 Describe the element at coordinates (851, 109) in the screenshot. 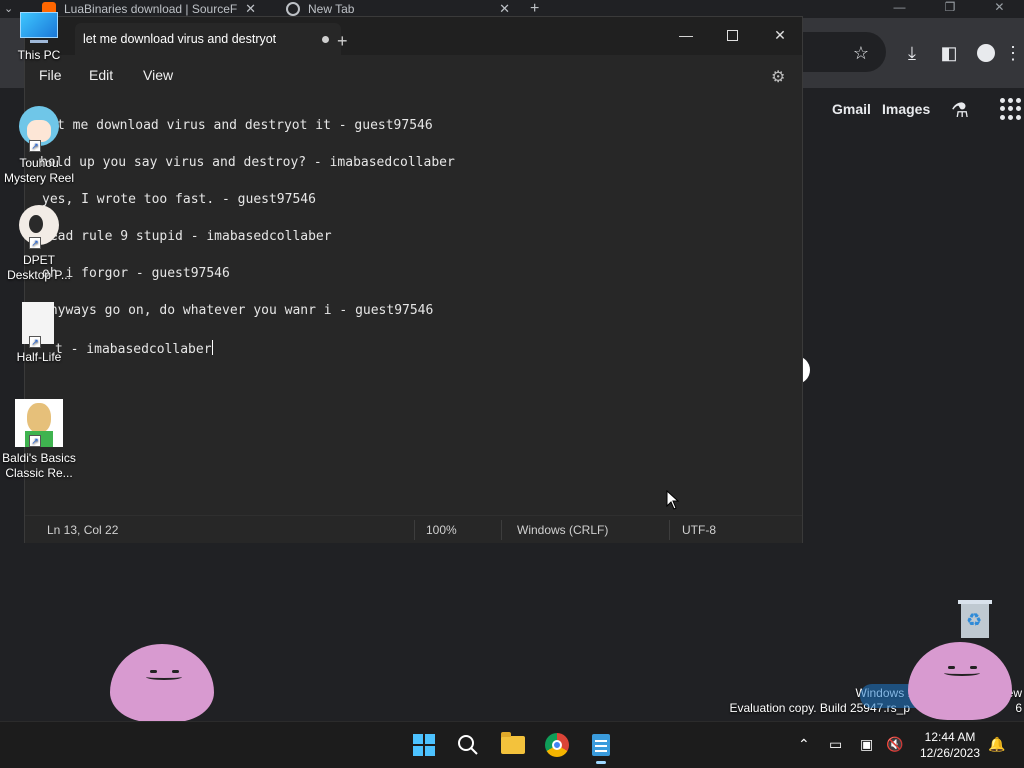

I see `gmail-link: Gmail` at that location.